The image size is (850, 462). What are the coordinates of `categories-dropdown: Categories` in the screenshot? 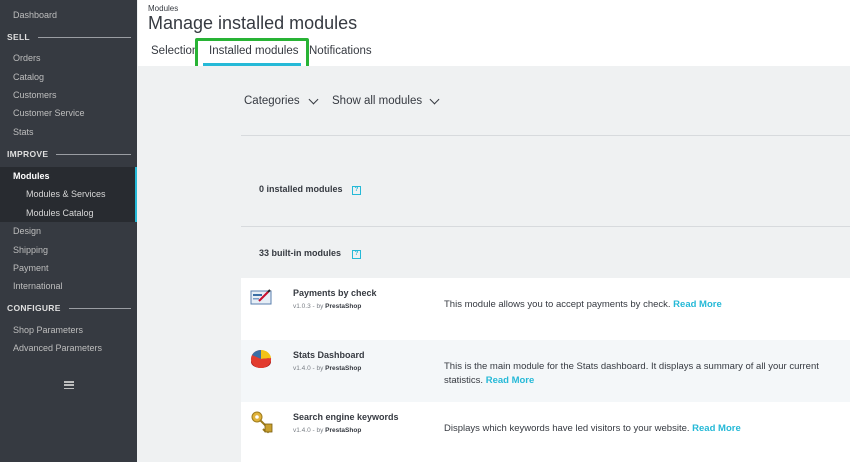 It's located at (272, 101).